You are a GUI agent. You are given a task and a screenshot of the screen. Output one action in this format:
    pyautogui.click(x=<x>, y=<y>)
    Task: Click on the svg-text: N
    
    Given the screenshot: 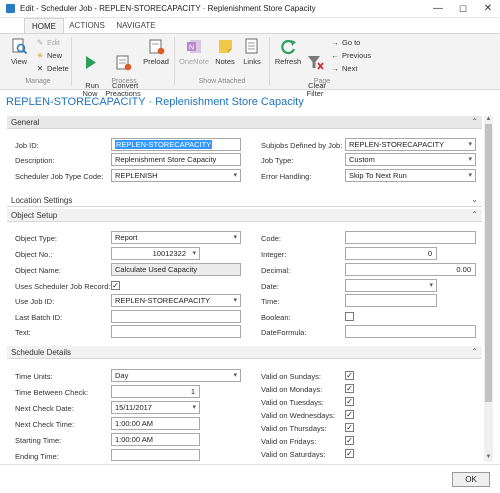 What is the action you would take?
    pyautogui.click(x=191, y=48)
    